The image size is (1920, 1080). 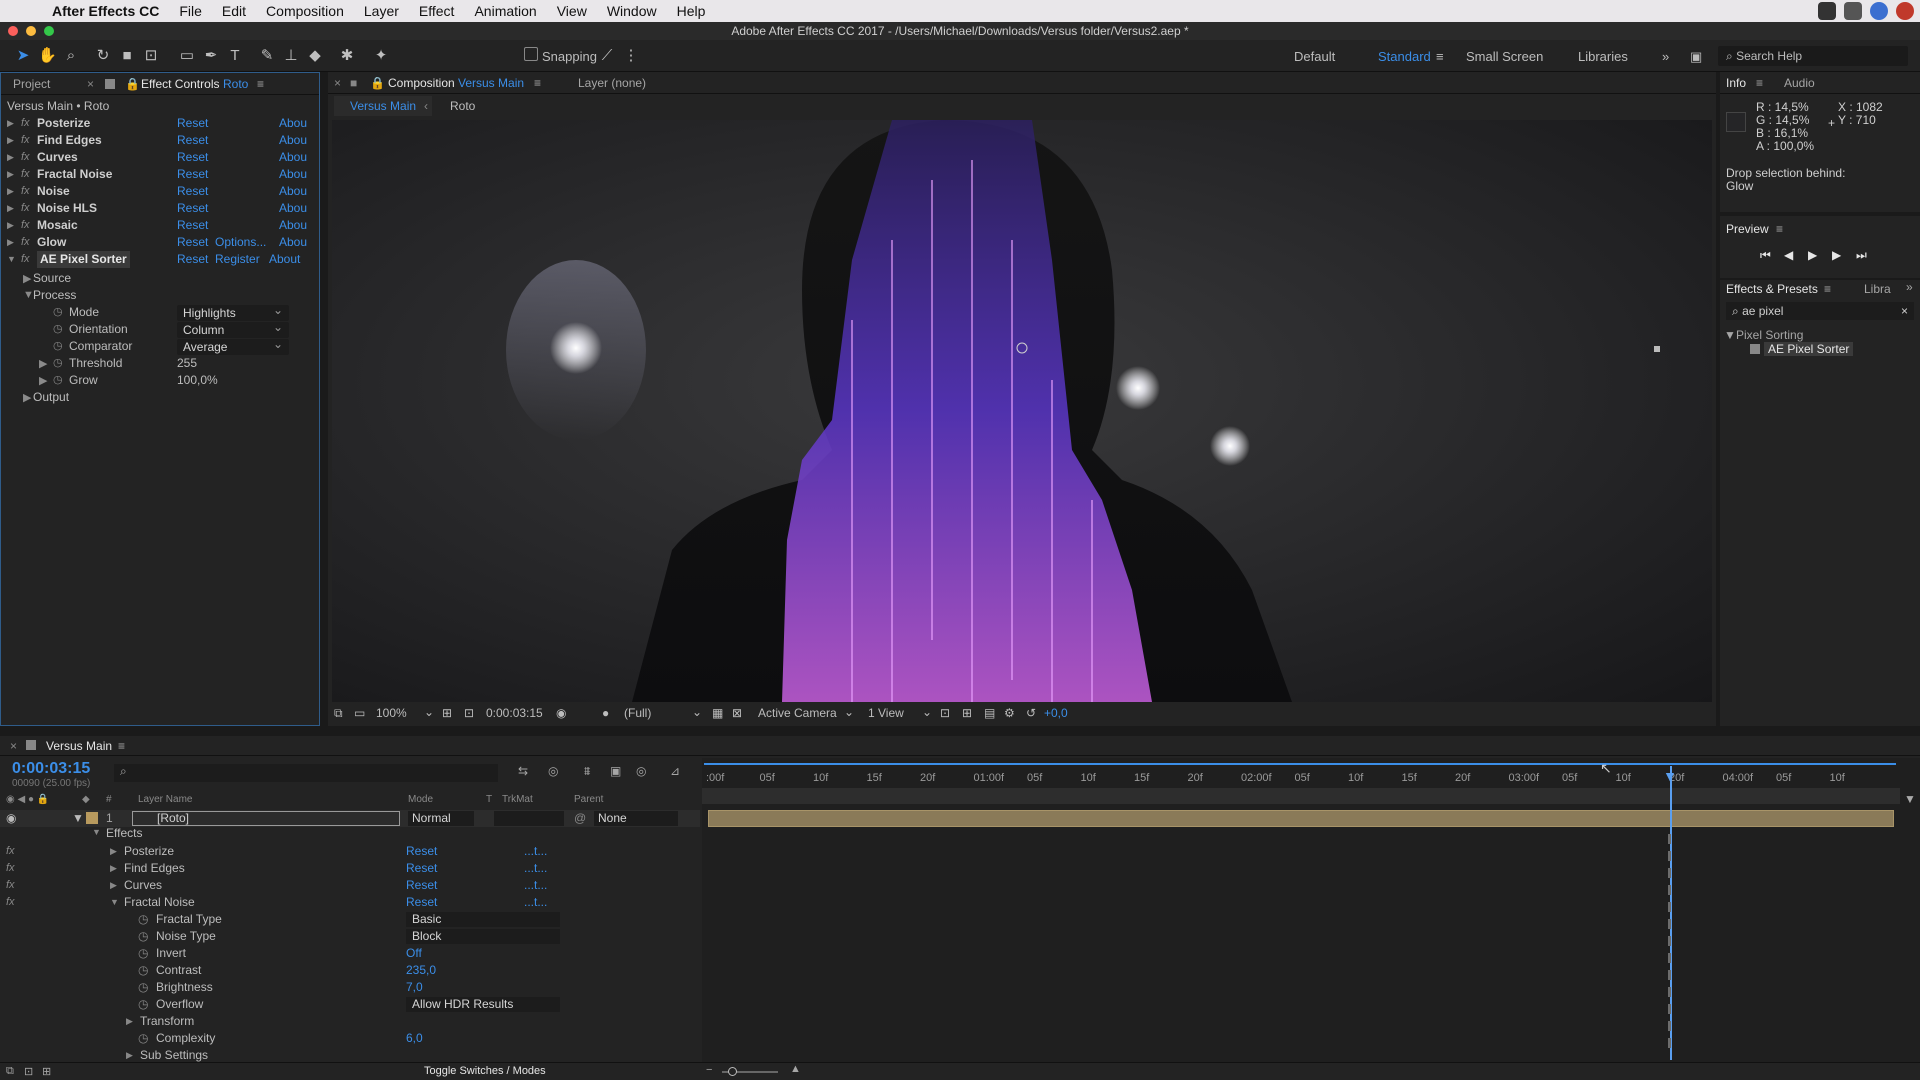 What do you see at coordinates (1665, 56) in the screenshot?
I see `more-workspaces-icon: »` at bounding box center [1665, 56].